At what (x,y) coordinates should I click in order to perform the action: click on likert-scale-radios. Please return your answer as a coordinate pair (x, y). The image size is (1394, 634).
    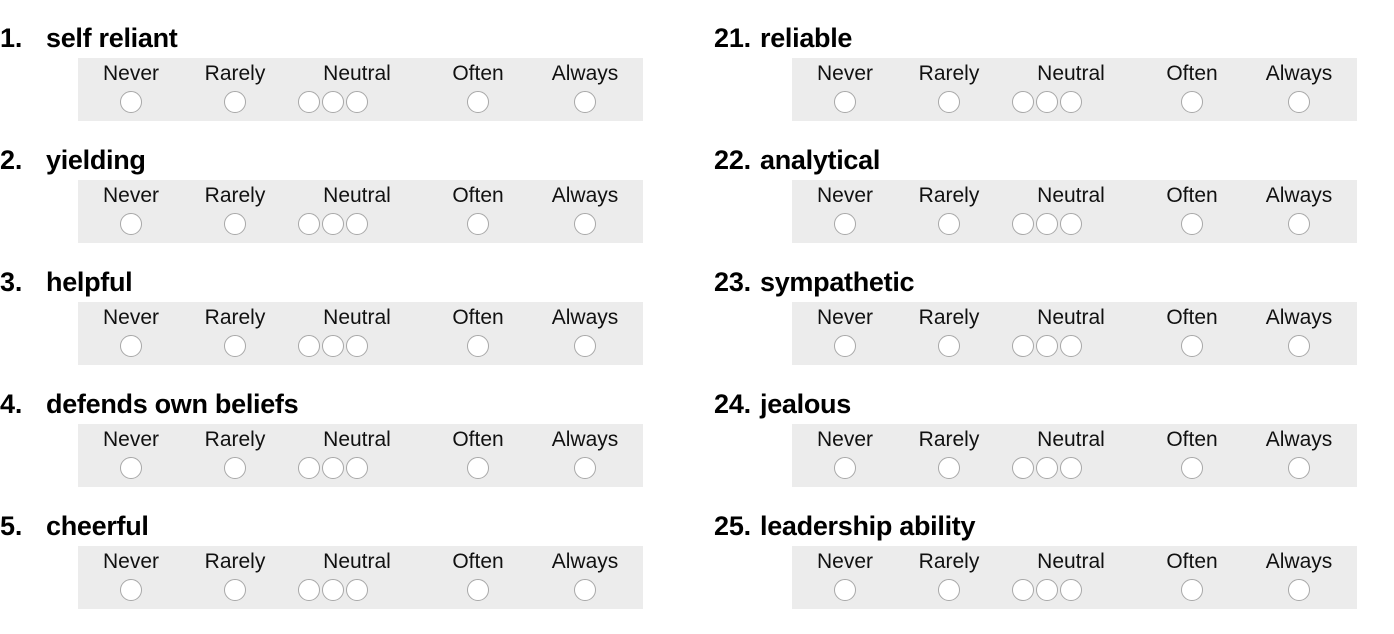
    Looking at the image, I should click on (360, 105).